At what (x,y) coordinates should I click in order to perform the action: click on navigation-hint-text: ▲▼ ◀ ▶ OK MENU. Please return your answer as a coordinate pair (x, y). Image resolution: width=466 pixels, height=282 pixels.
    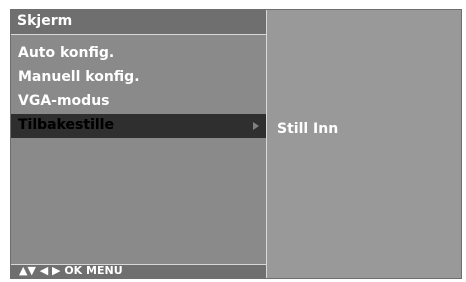
    Looking at the image, I should click on (71, 270).